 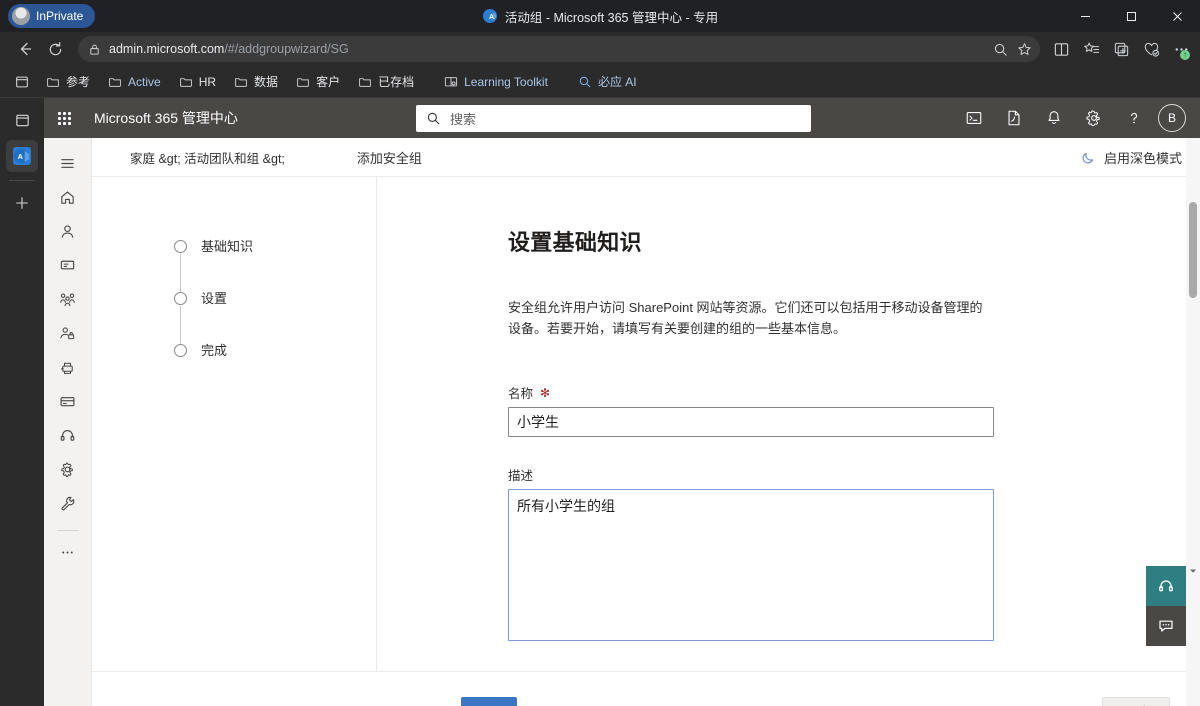 I want to click on close-button, so click(x=1177, y=16).